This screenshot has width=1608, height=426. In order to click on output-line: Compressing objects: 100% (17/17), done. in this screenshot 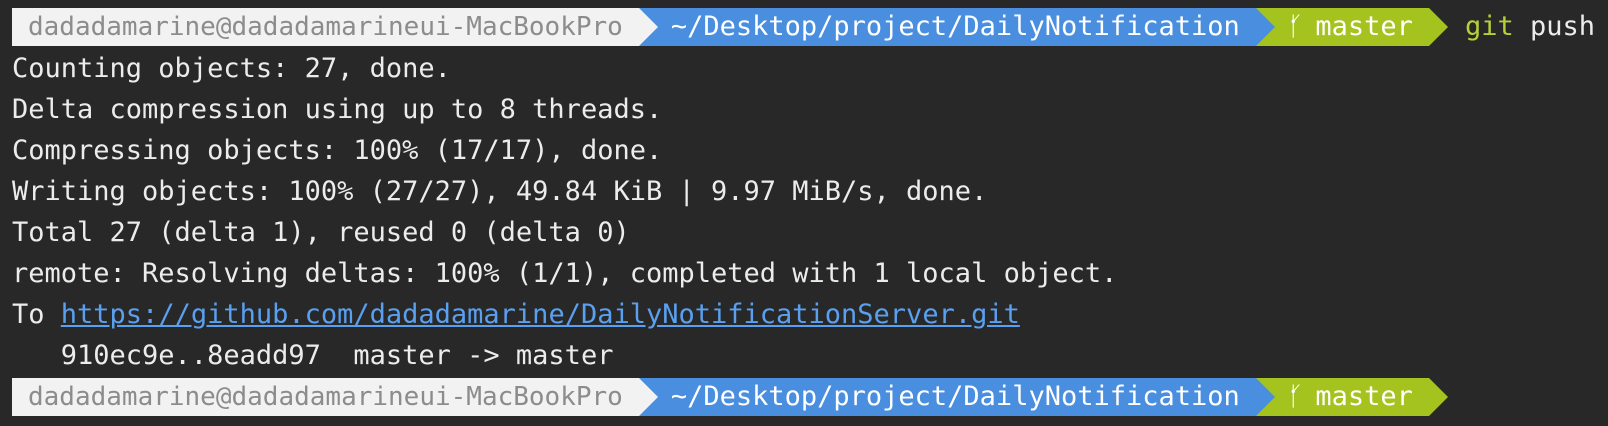, I will do `click(337, 150)`.